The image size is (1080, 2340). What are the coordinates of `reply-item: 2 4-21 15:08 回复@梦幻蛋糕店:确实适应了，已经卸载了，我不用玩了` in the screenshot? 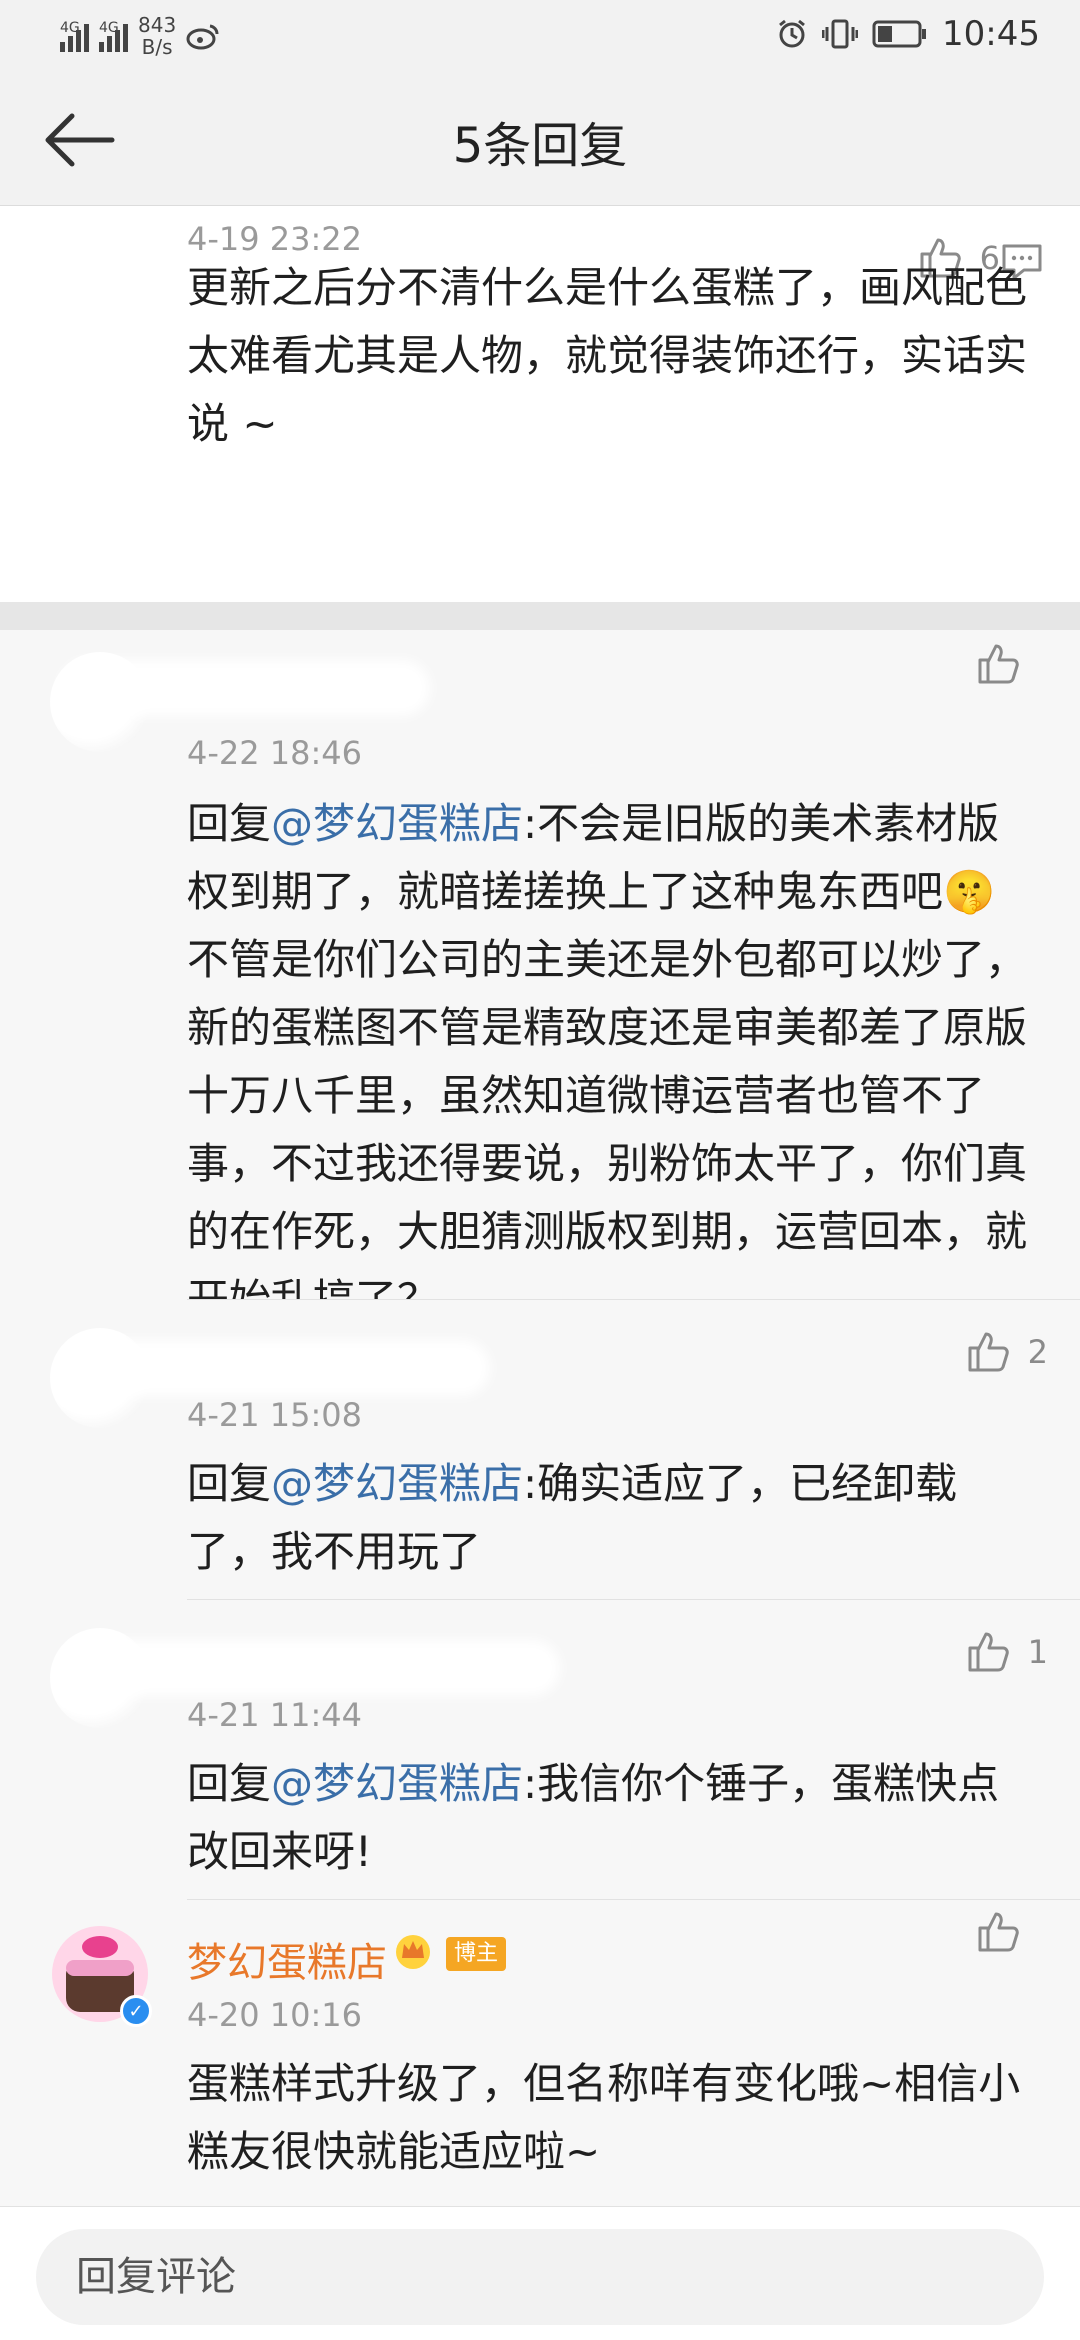 It's located at (540, 1450).